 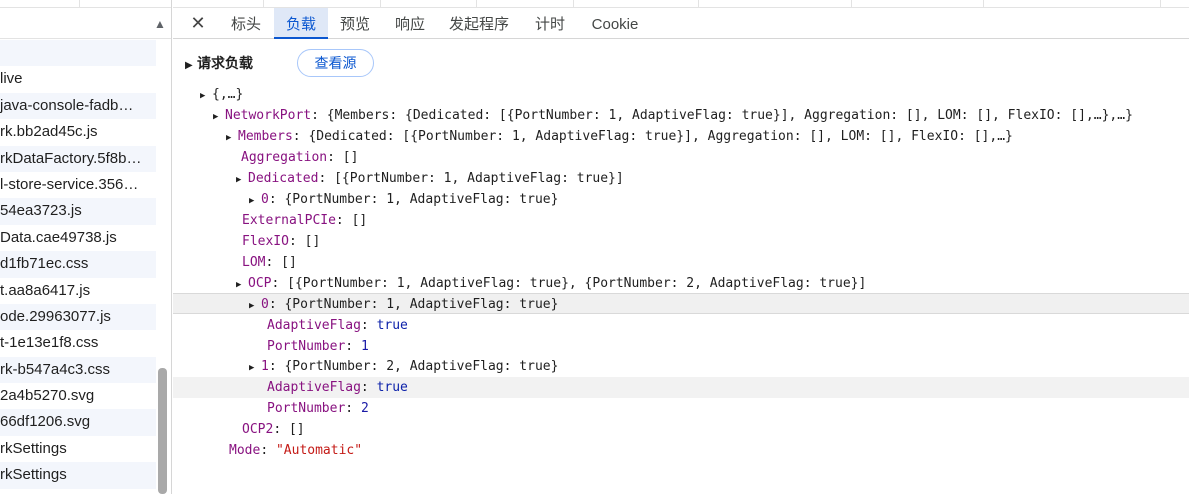 What do you see at coordinates (421, 366) in the screenshot?
I see `tree-value: {PortNumber: 2, AdaptiveFlag: true}` at bounding box center [421, 366].